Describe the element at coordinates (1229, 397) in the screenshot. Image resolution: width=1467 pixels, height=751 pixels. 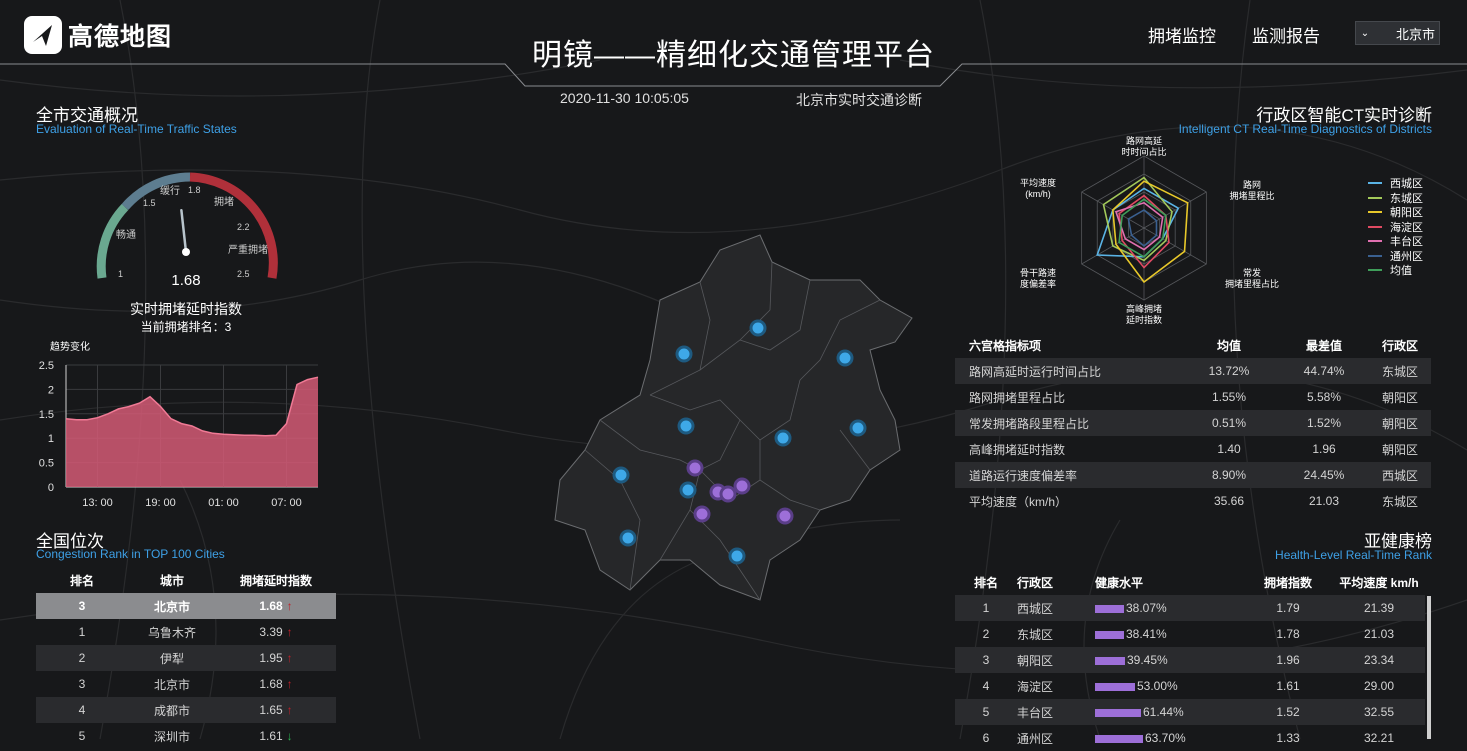
I see `cell-mean: 1.55%` at that location.